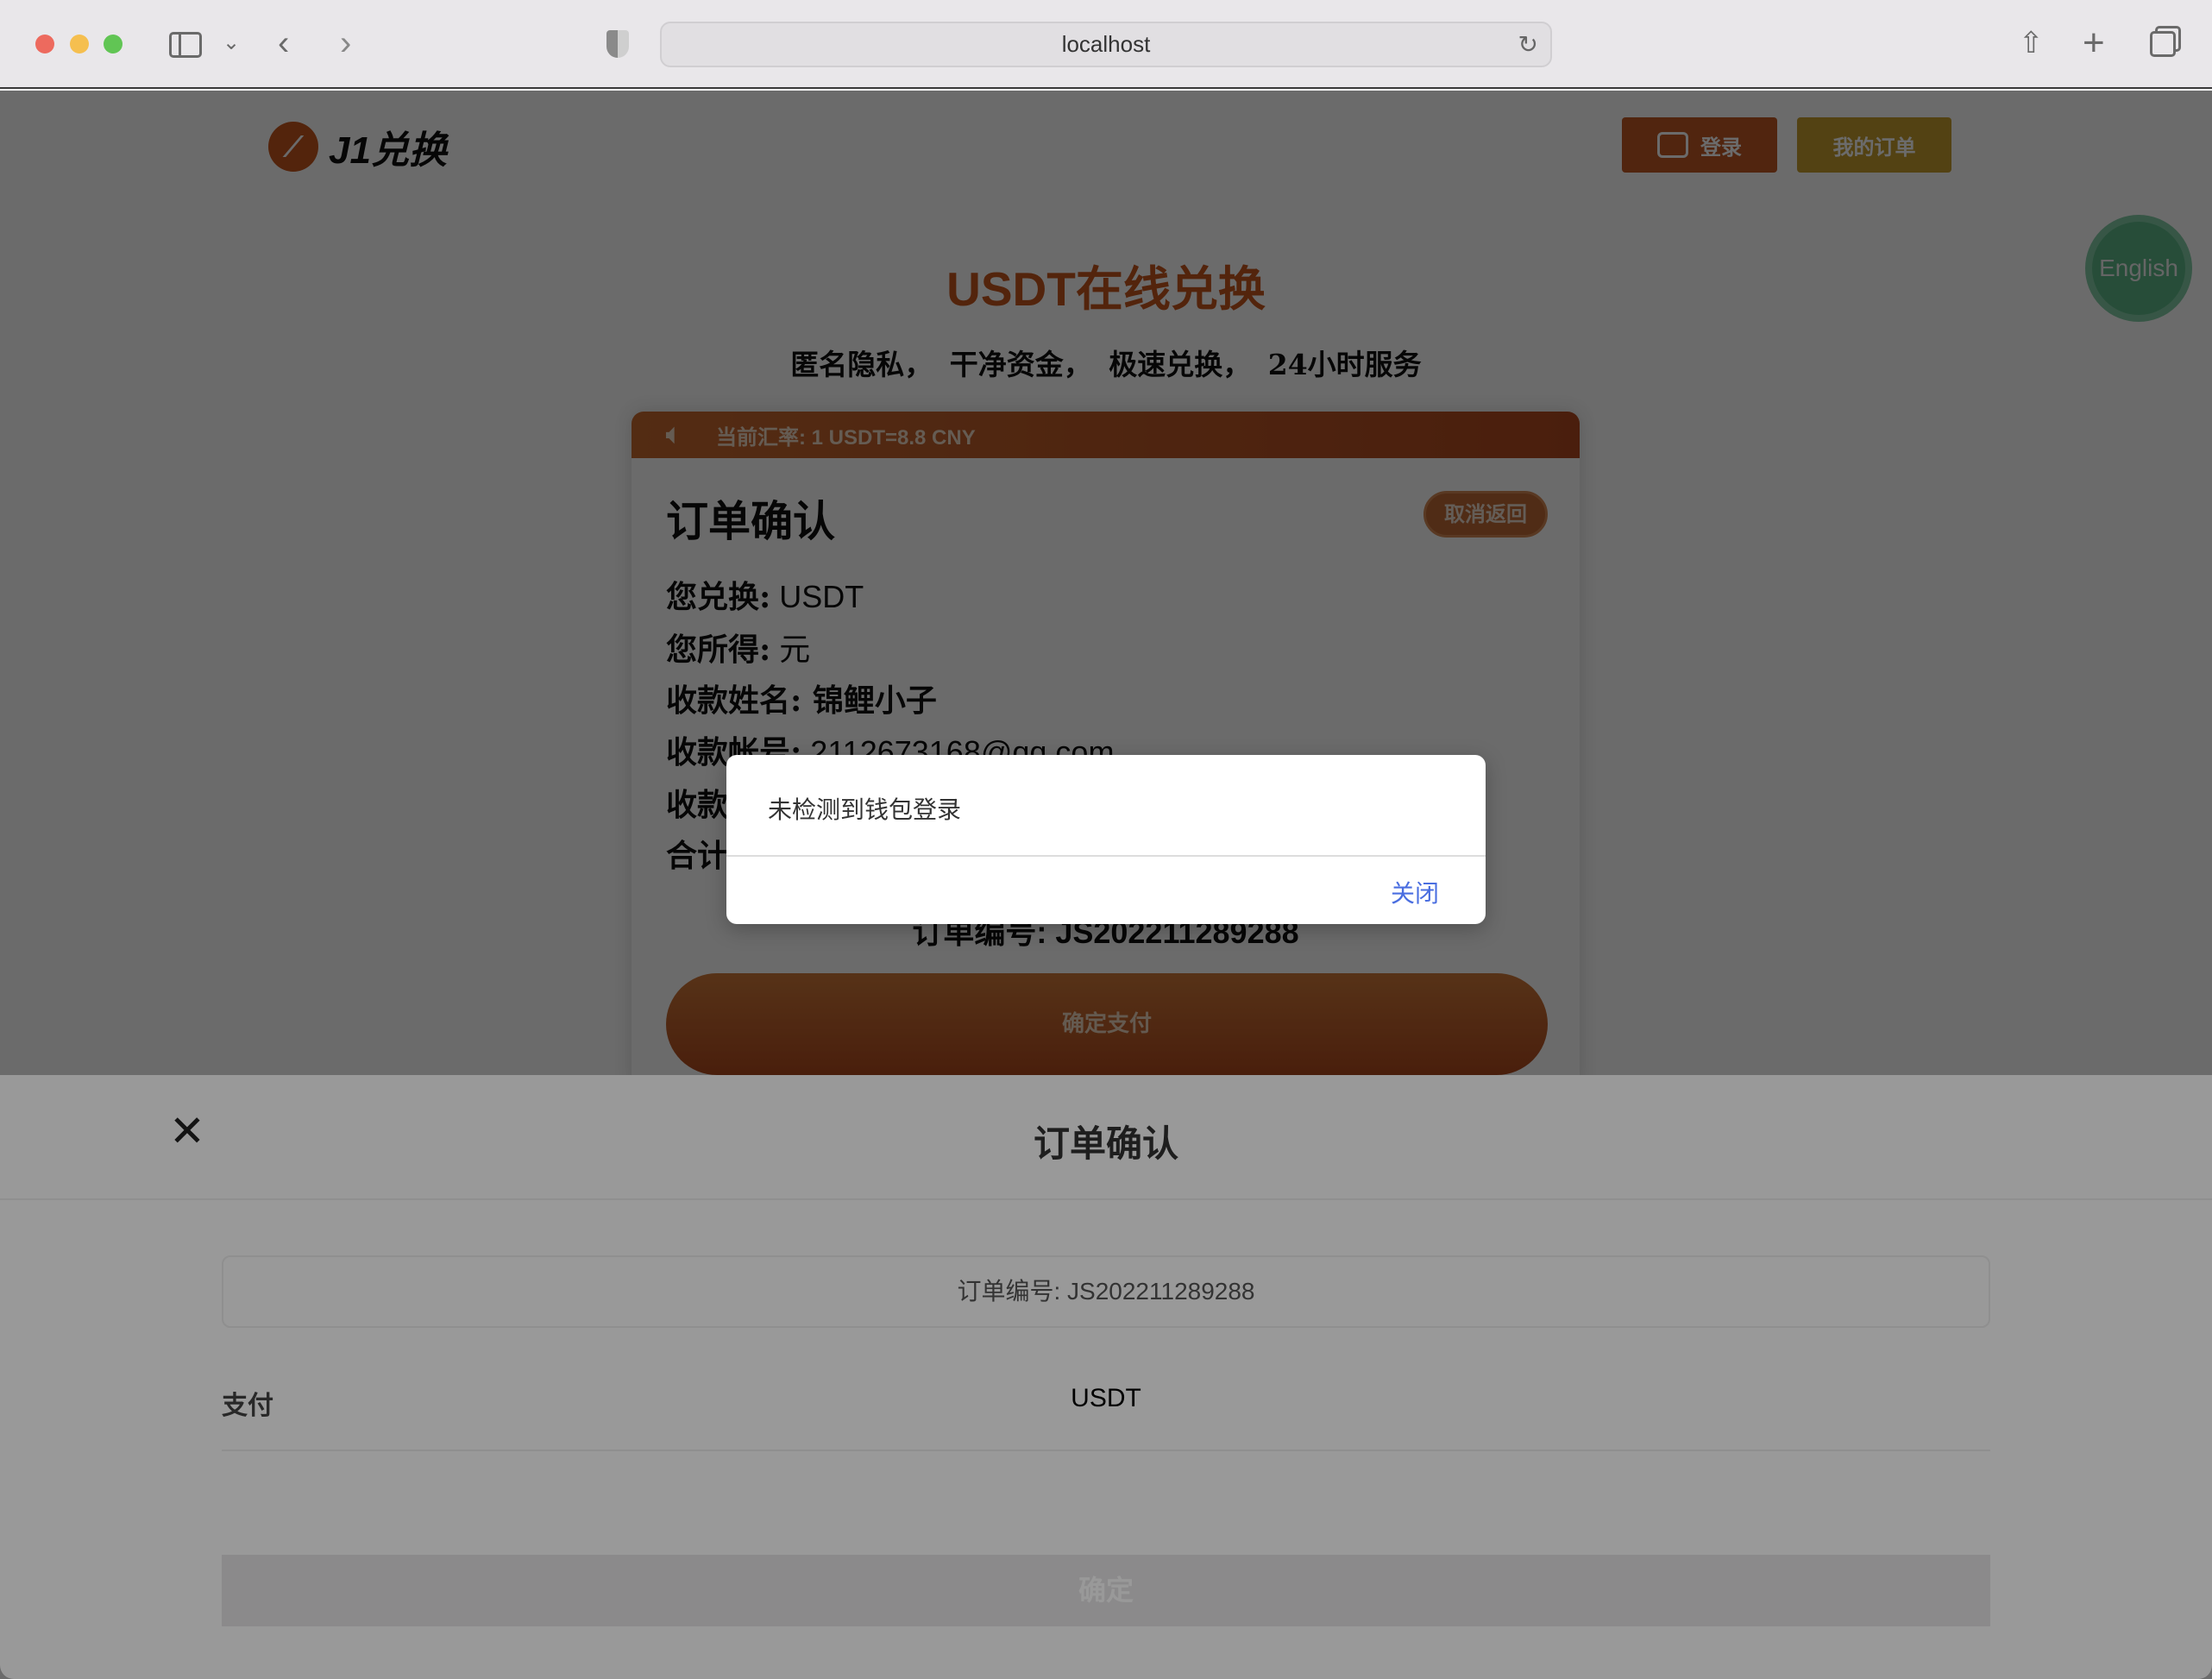 The height and width of the screenshot is (1679, 2212). I want to click on dialog-message: 未检测到钱包登录, so click(865, 809).